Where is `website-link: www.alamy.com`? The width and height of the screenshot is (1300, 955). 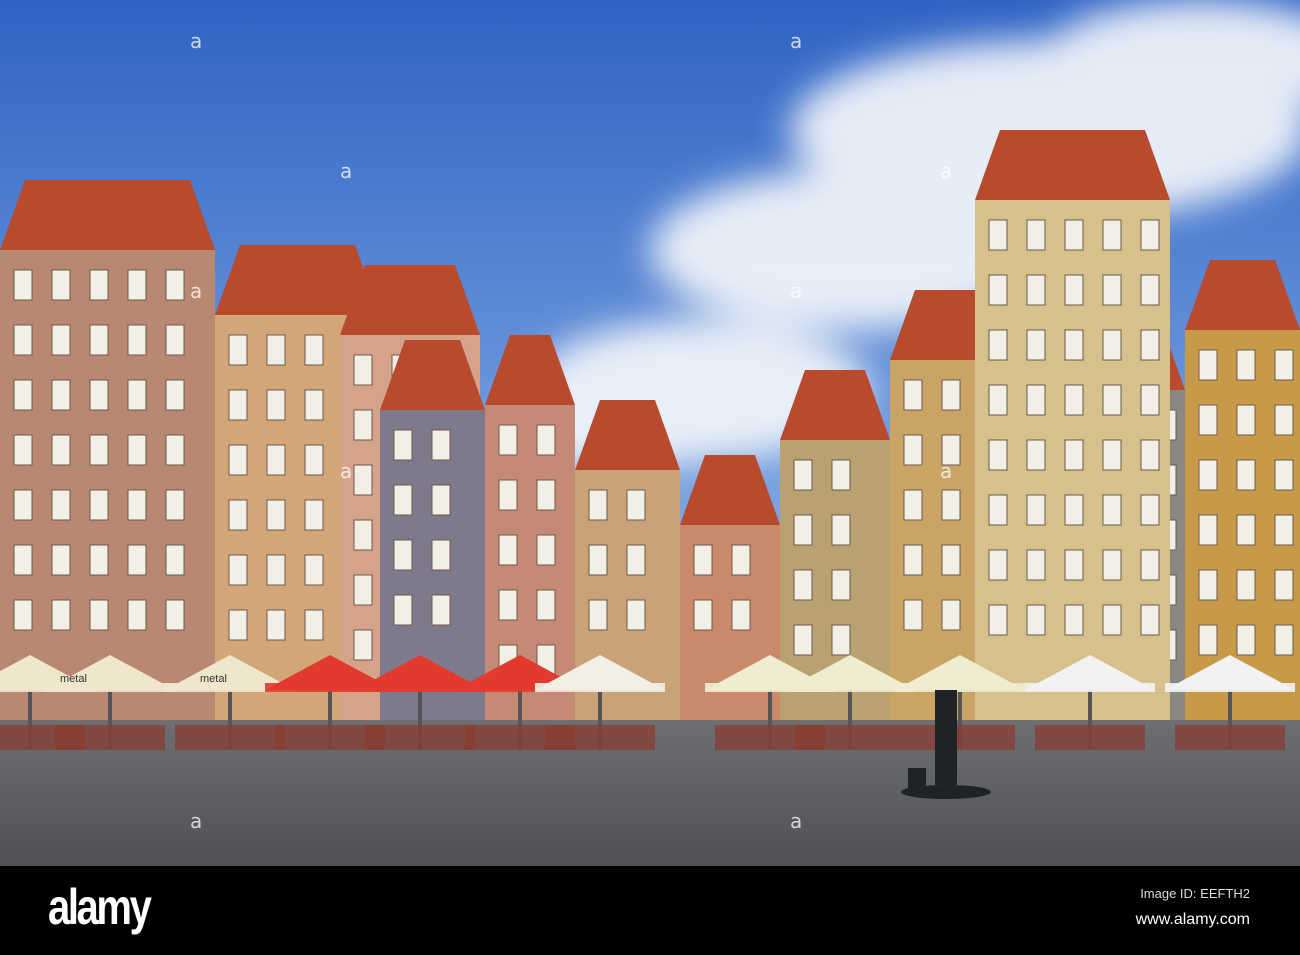 website-link: www.alamy.com is located at coordinates (1193, 920).